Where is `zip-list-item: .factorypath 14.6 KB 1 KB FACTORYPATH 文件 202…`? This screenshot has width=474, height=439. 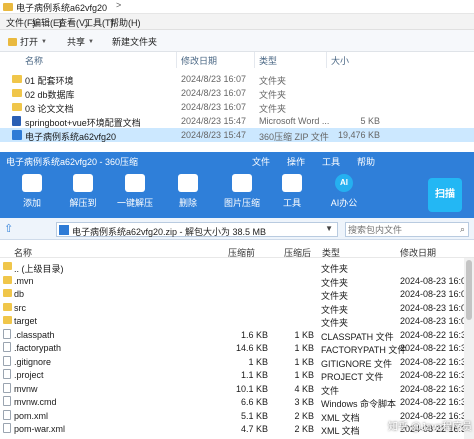 zip-list-item: .factorypath 14.6 KB 1 KB FACTORYPATH 文件 202… is located at coordinates (237, 348).